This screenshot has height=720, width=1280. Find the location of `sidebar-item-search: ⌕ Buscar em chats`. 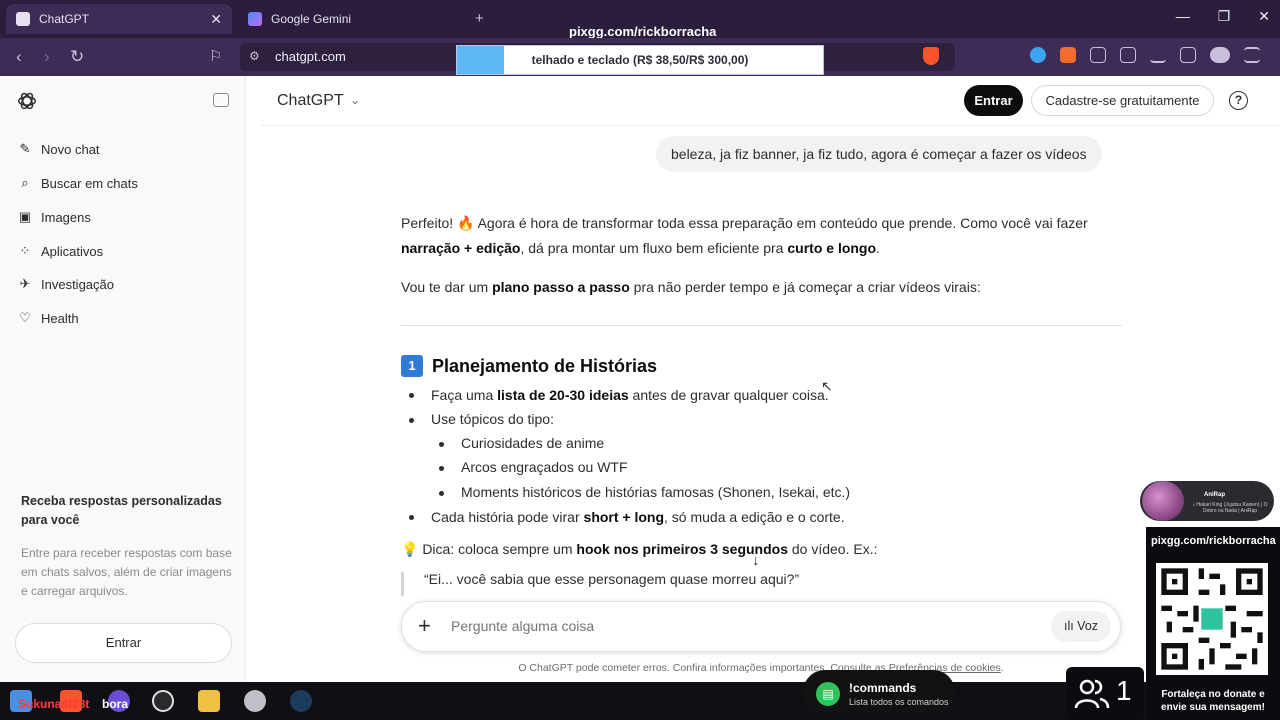

sidebar-item-search: ⌕ Buscar em chats is located at coordinates (77, 183).